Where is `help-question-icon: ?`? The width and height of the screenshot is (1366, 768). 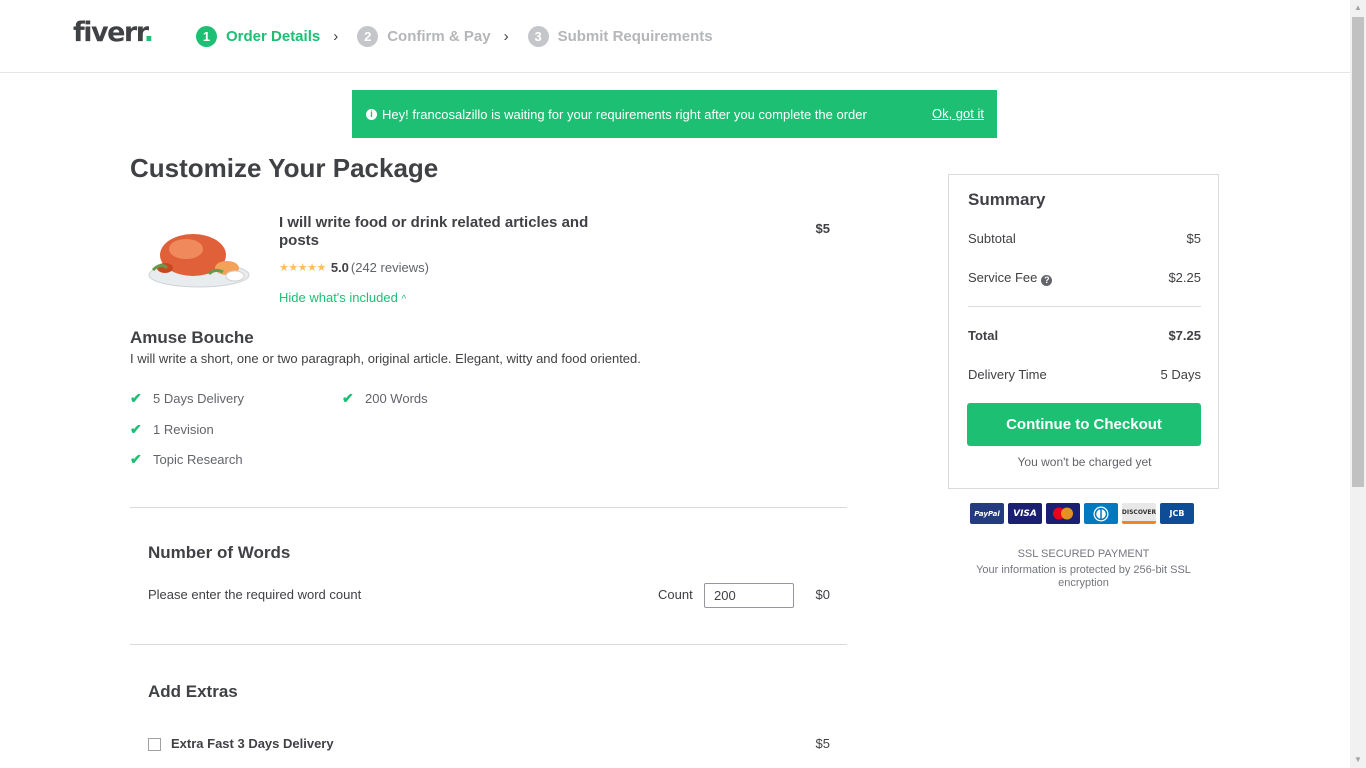 help-question-icon: ? is located at coordinates (1047, 280).